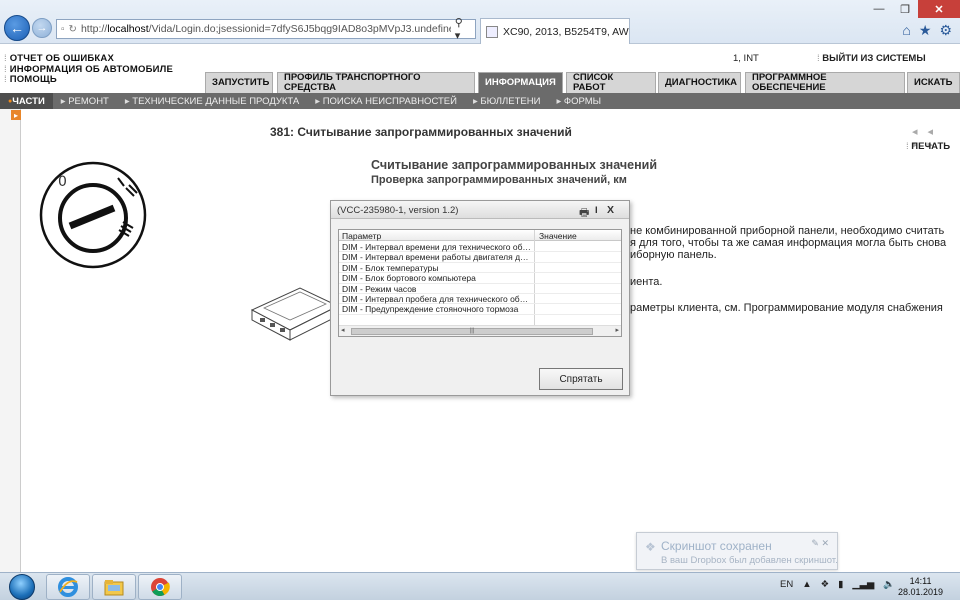 The height and width of the screenshot is (600, 960). Describe the element at coordinates (879, 9) in the screenshot. I see `minimize-icon: —` at that location.